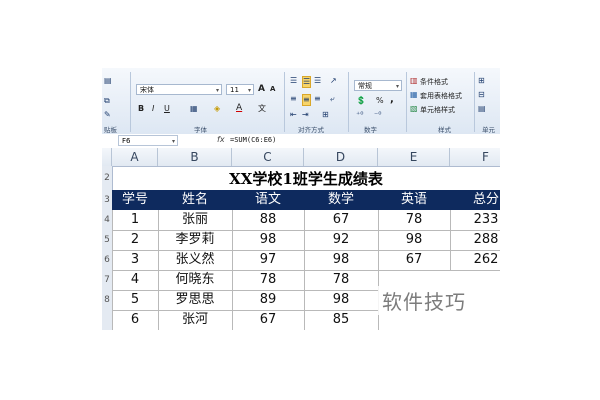 The width and height of the screenshot is (600, 400). Describe the element at coordinates (107, 280) in the screenshot. I see `row-header: 7` at that location.